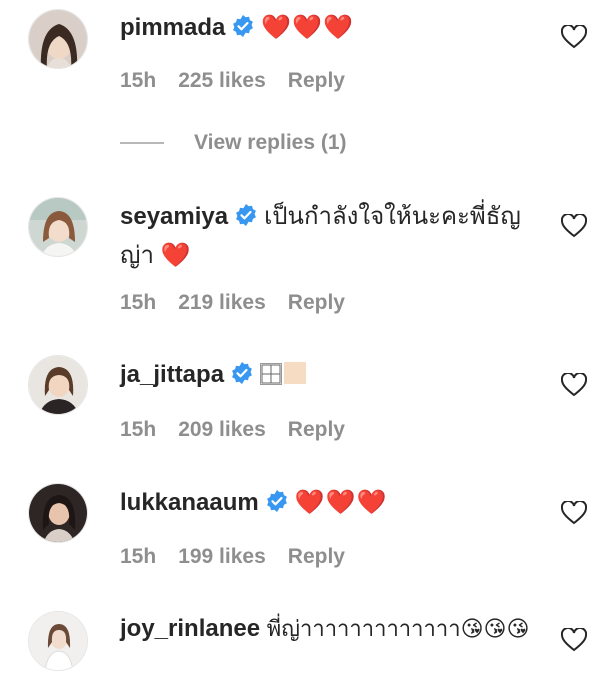 Image resolution: width=600 pixels, height=678 pixels. What do you see at coordinates (172, 27) in the screenshot?
I see `username: pimmada` at bounding box center [172, 27].